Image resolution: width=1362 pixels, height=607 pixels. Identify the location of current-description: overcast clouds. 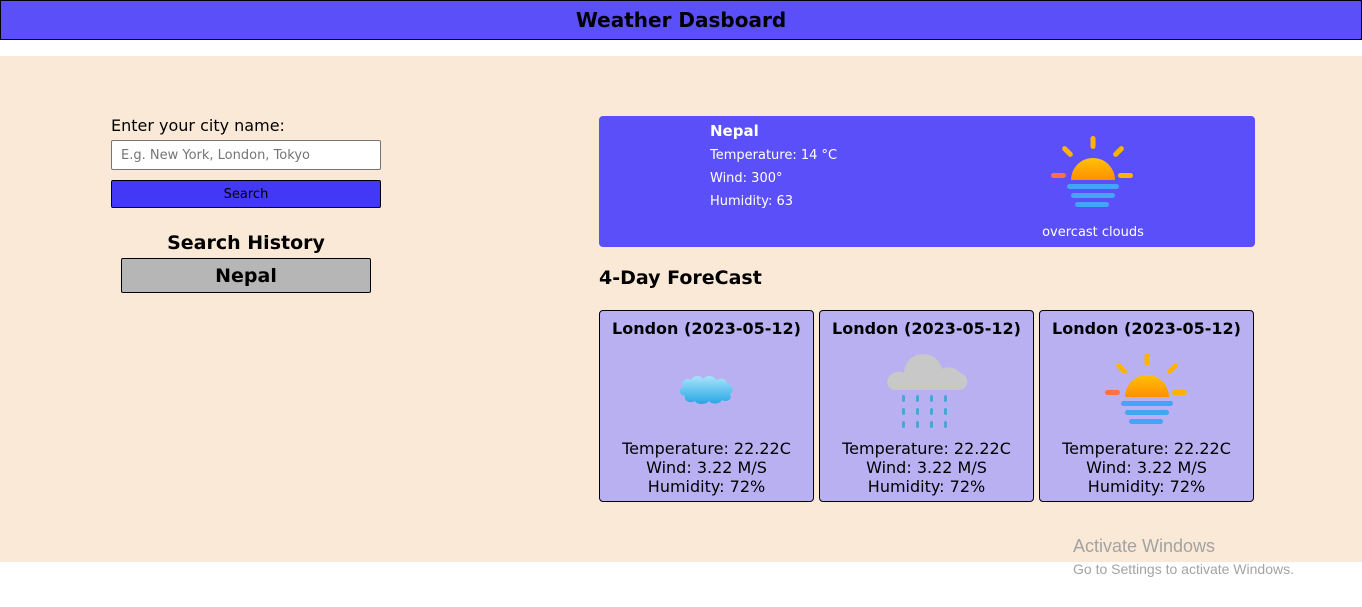
(1093, 232).